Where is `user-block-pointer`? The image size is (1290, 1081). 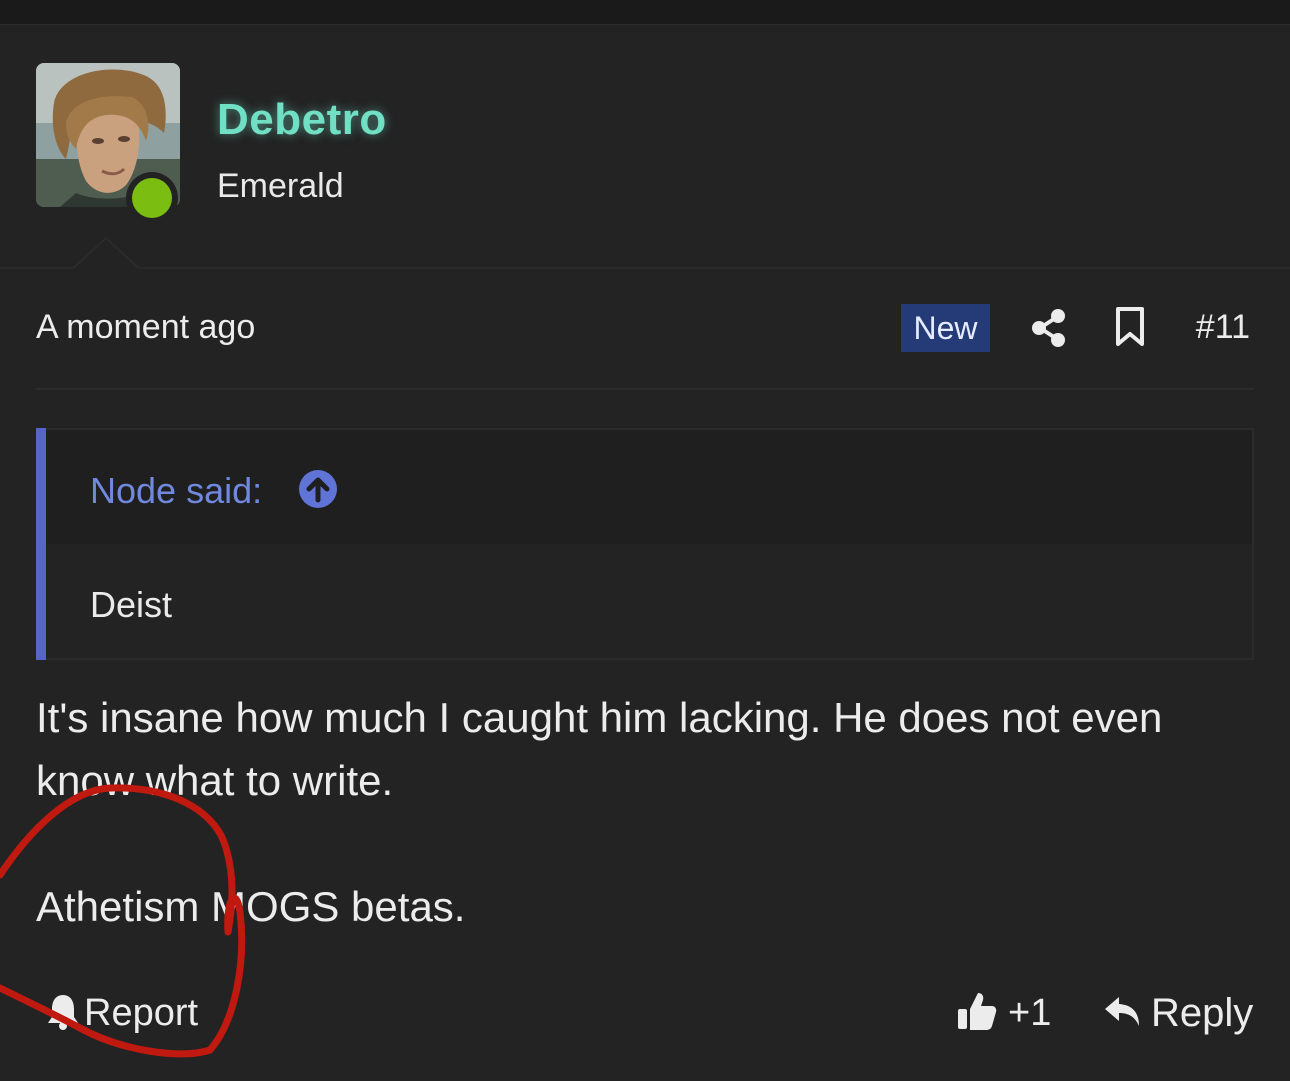
user-block-pointer is located at coordinates (106, 253).